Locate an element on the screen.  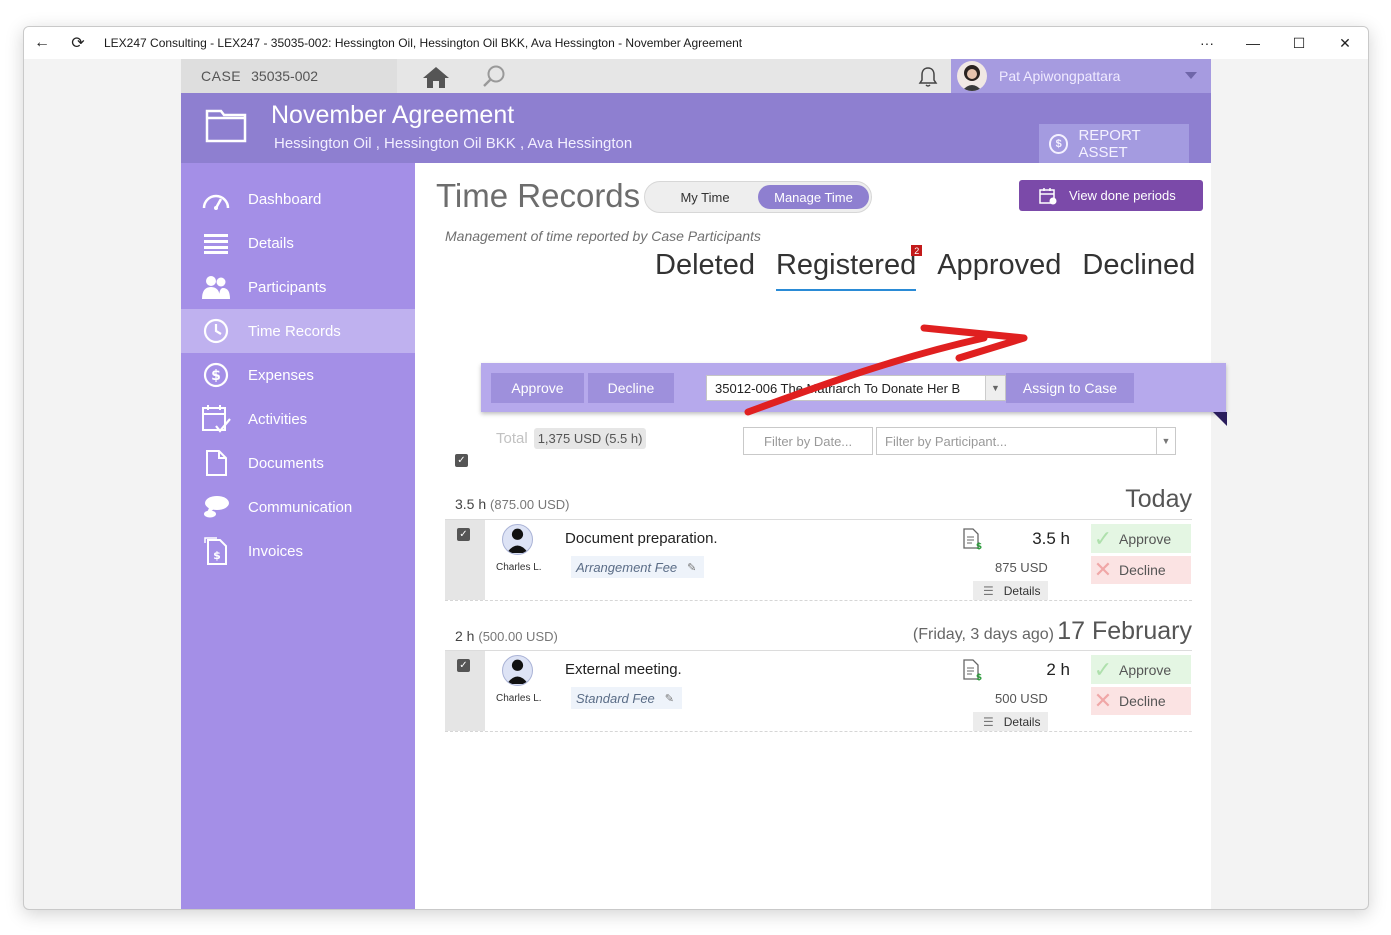
total-summary: Total 1,375 USD (5.5 h) is located at coordinates (571, 438).